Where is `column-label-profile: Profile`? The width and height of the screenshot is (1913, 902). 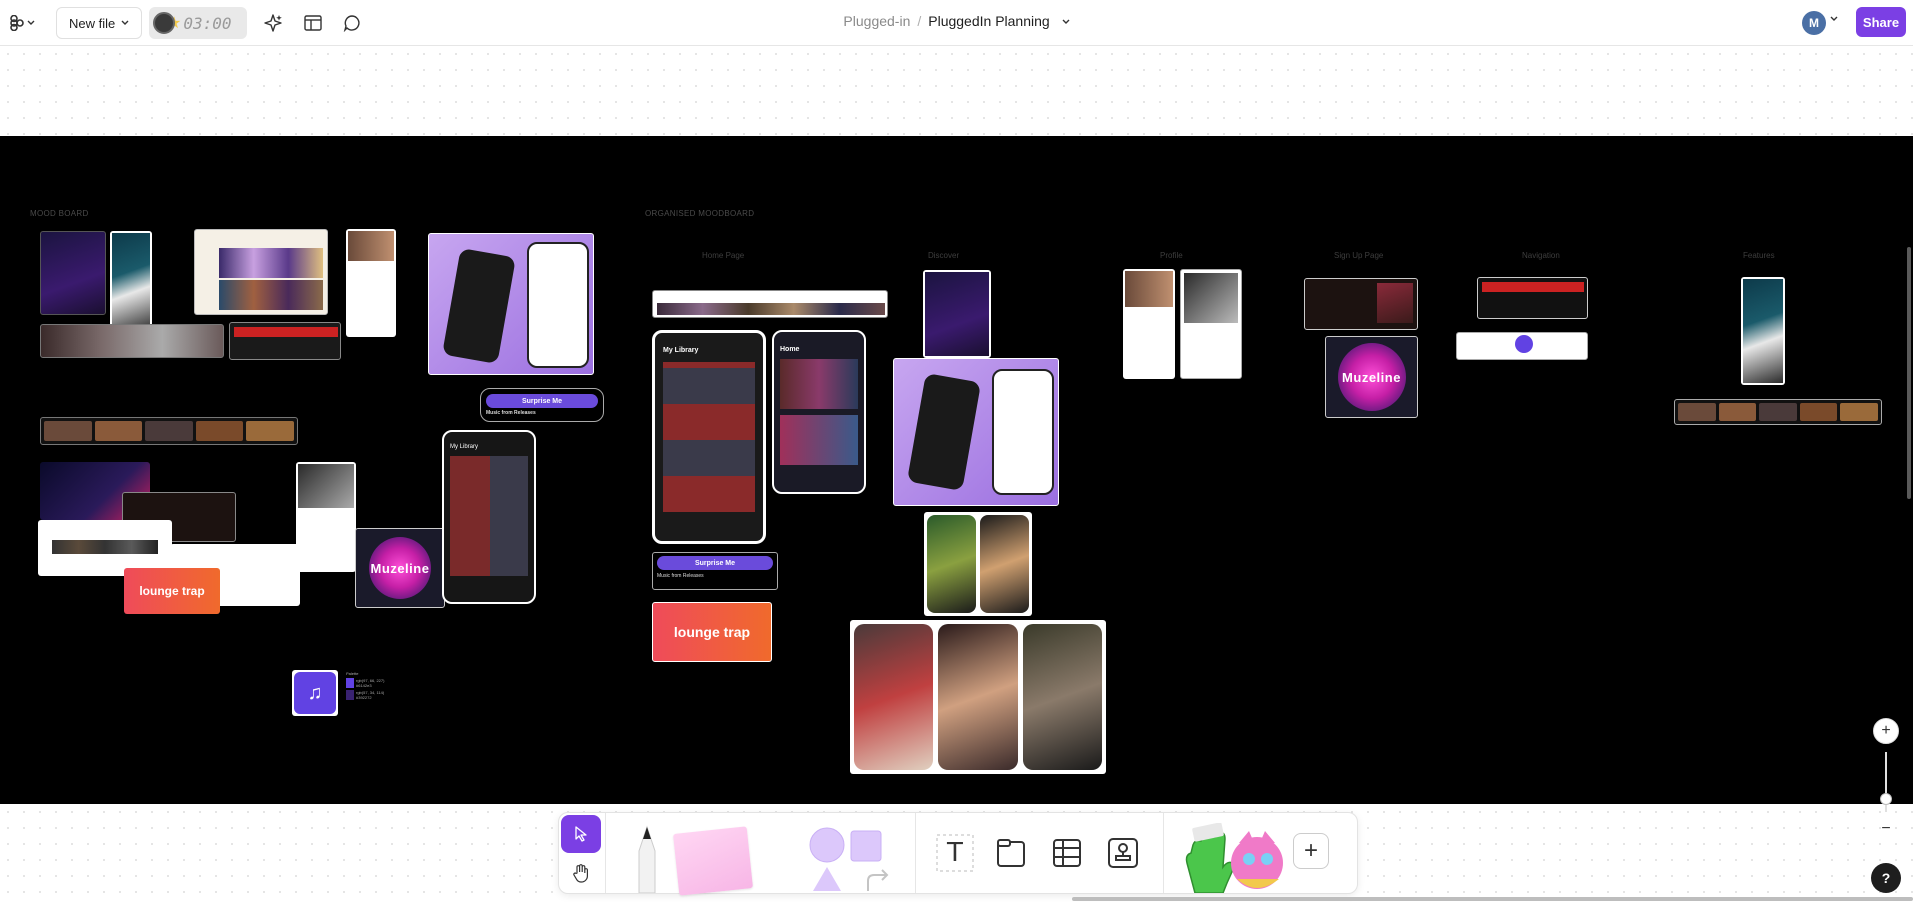 column-label-profile: Profile is located at coordinates (1171, 255).